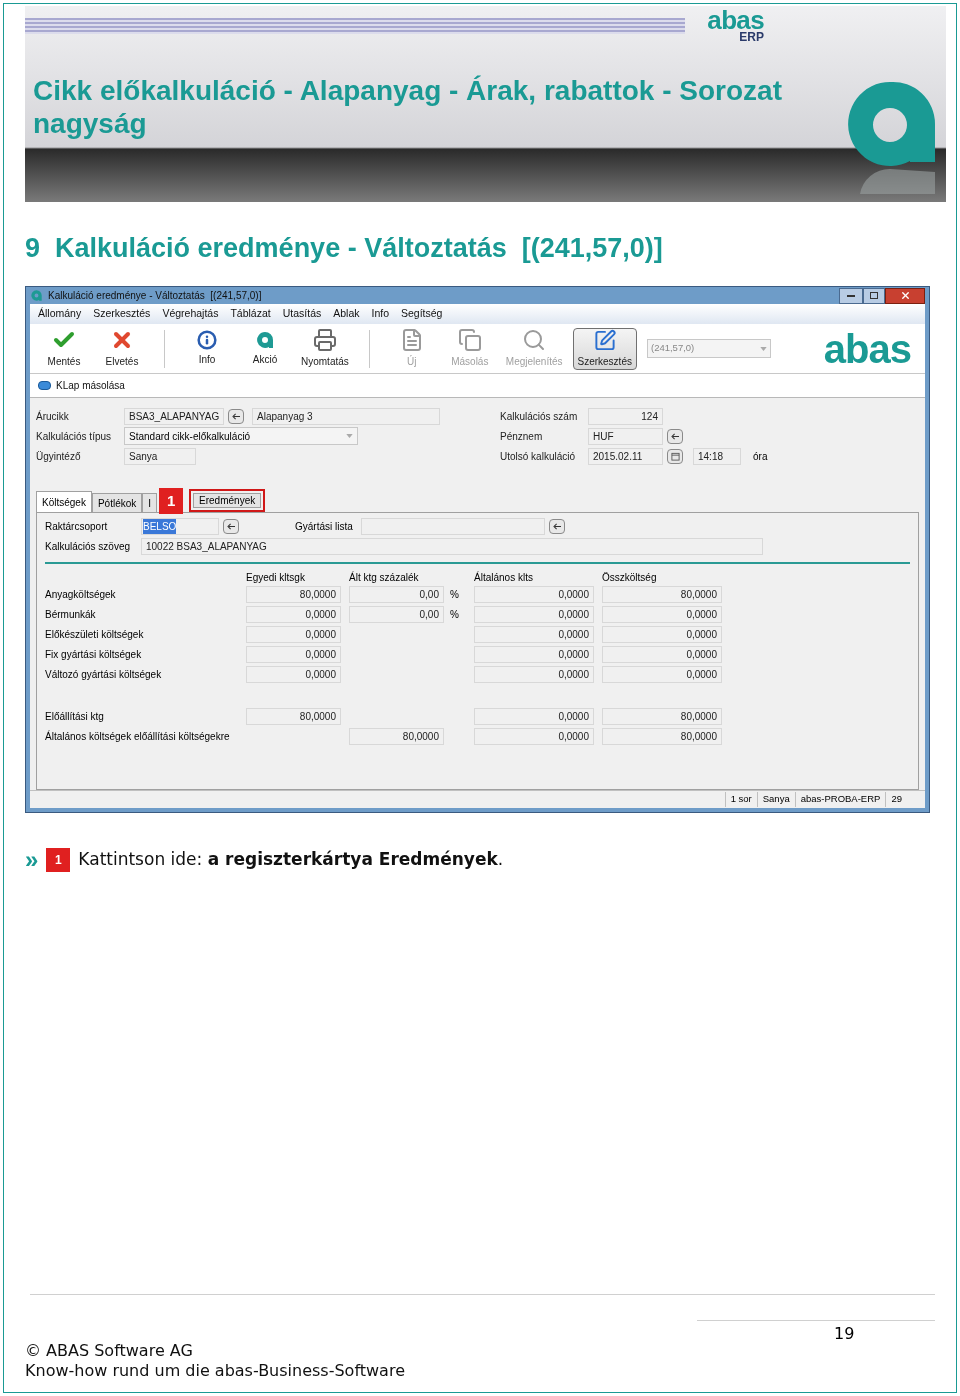 This screenshot has width=960, height=1396. I want to click on field-label: Raktárcsoport, so click(77, 526).